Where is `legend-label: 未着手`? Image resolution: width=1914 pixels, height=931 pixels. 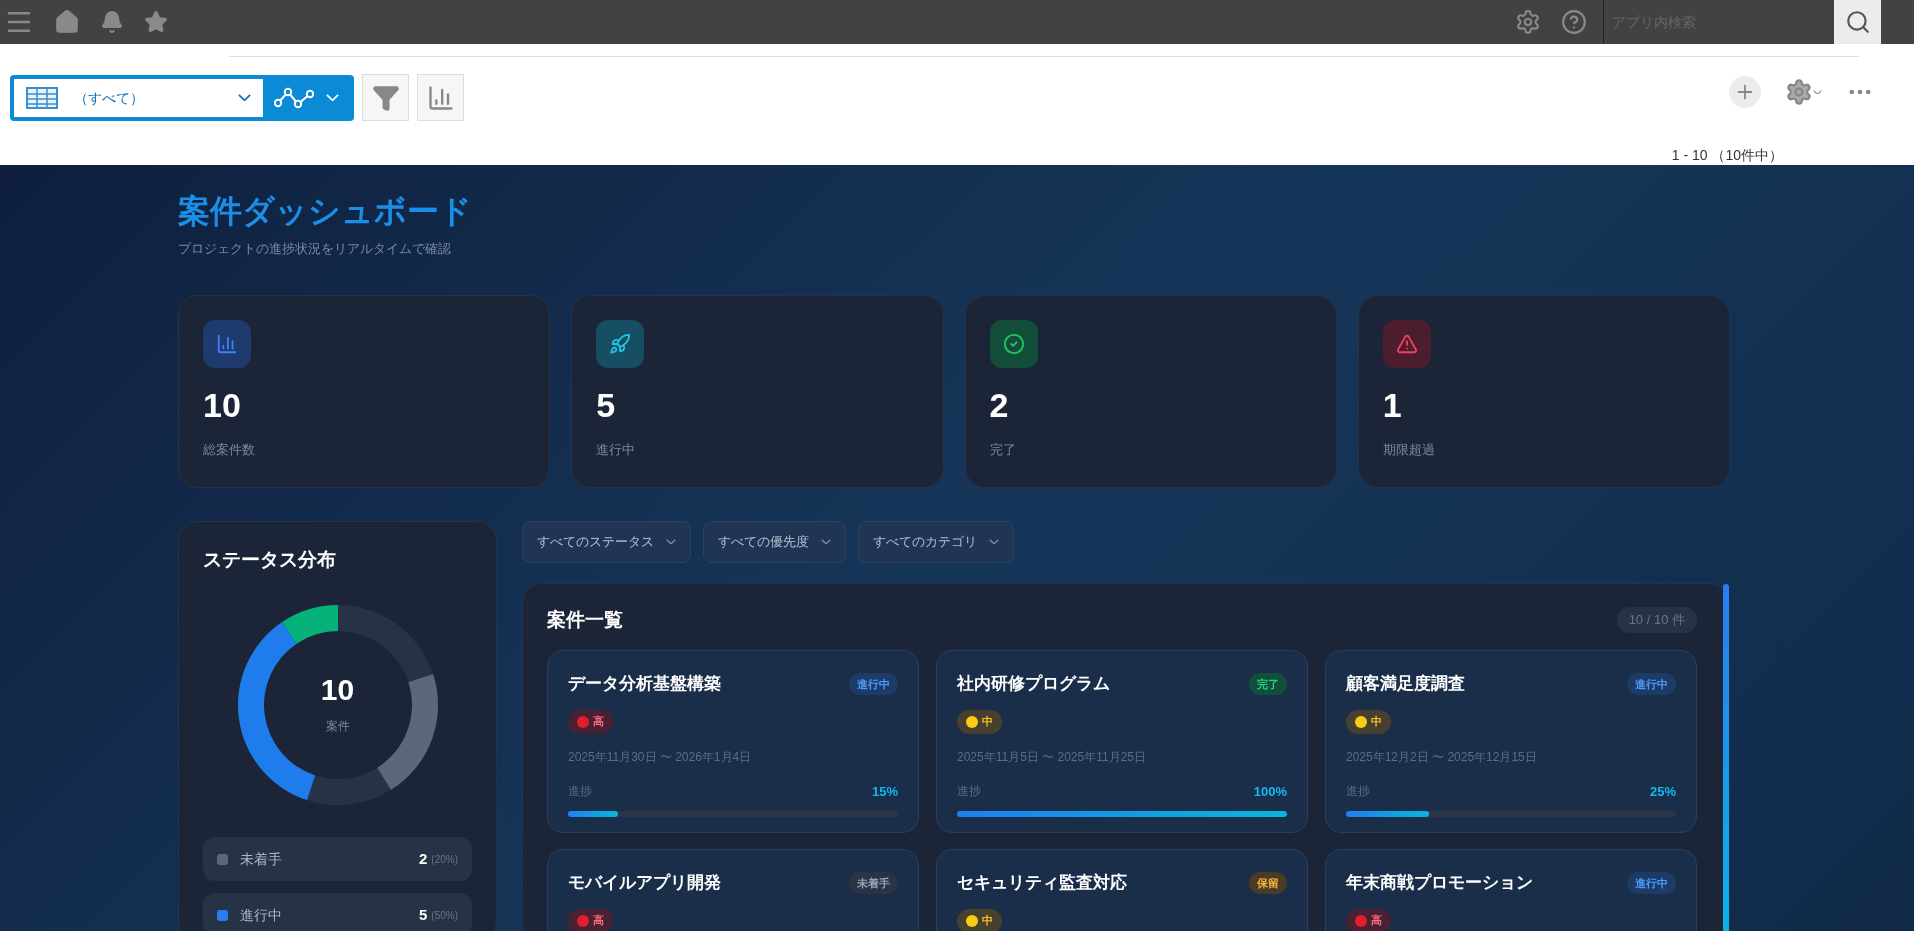 legend-label: 未着手 is located at coordinates (261, 859).